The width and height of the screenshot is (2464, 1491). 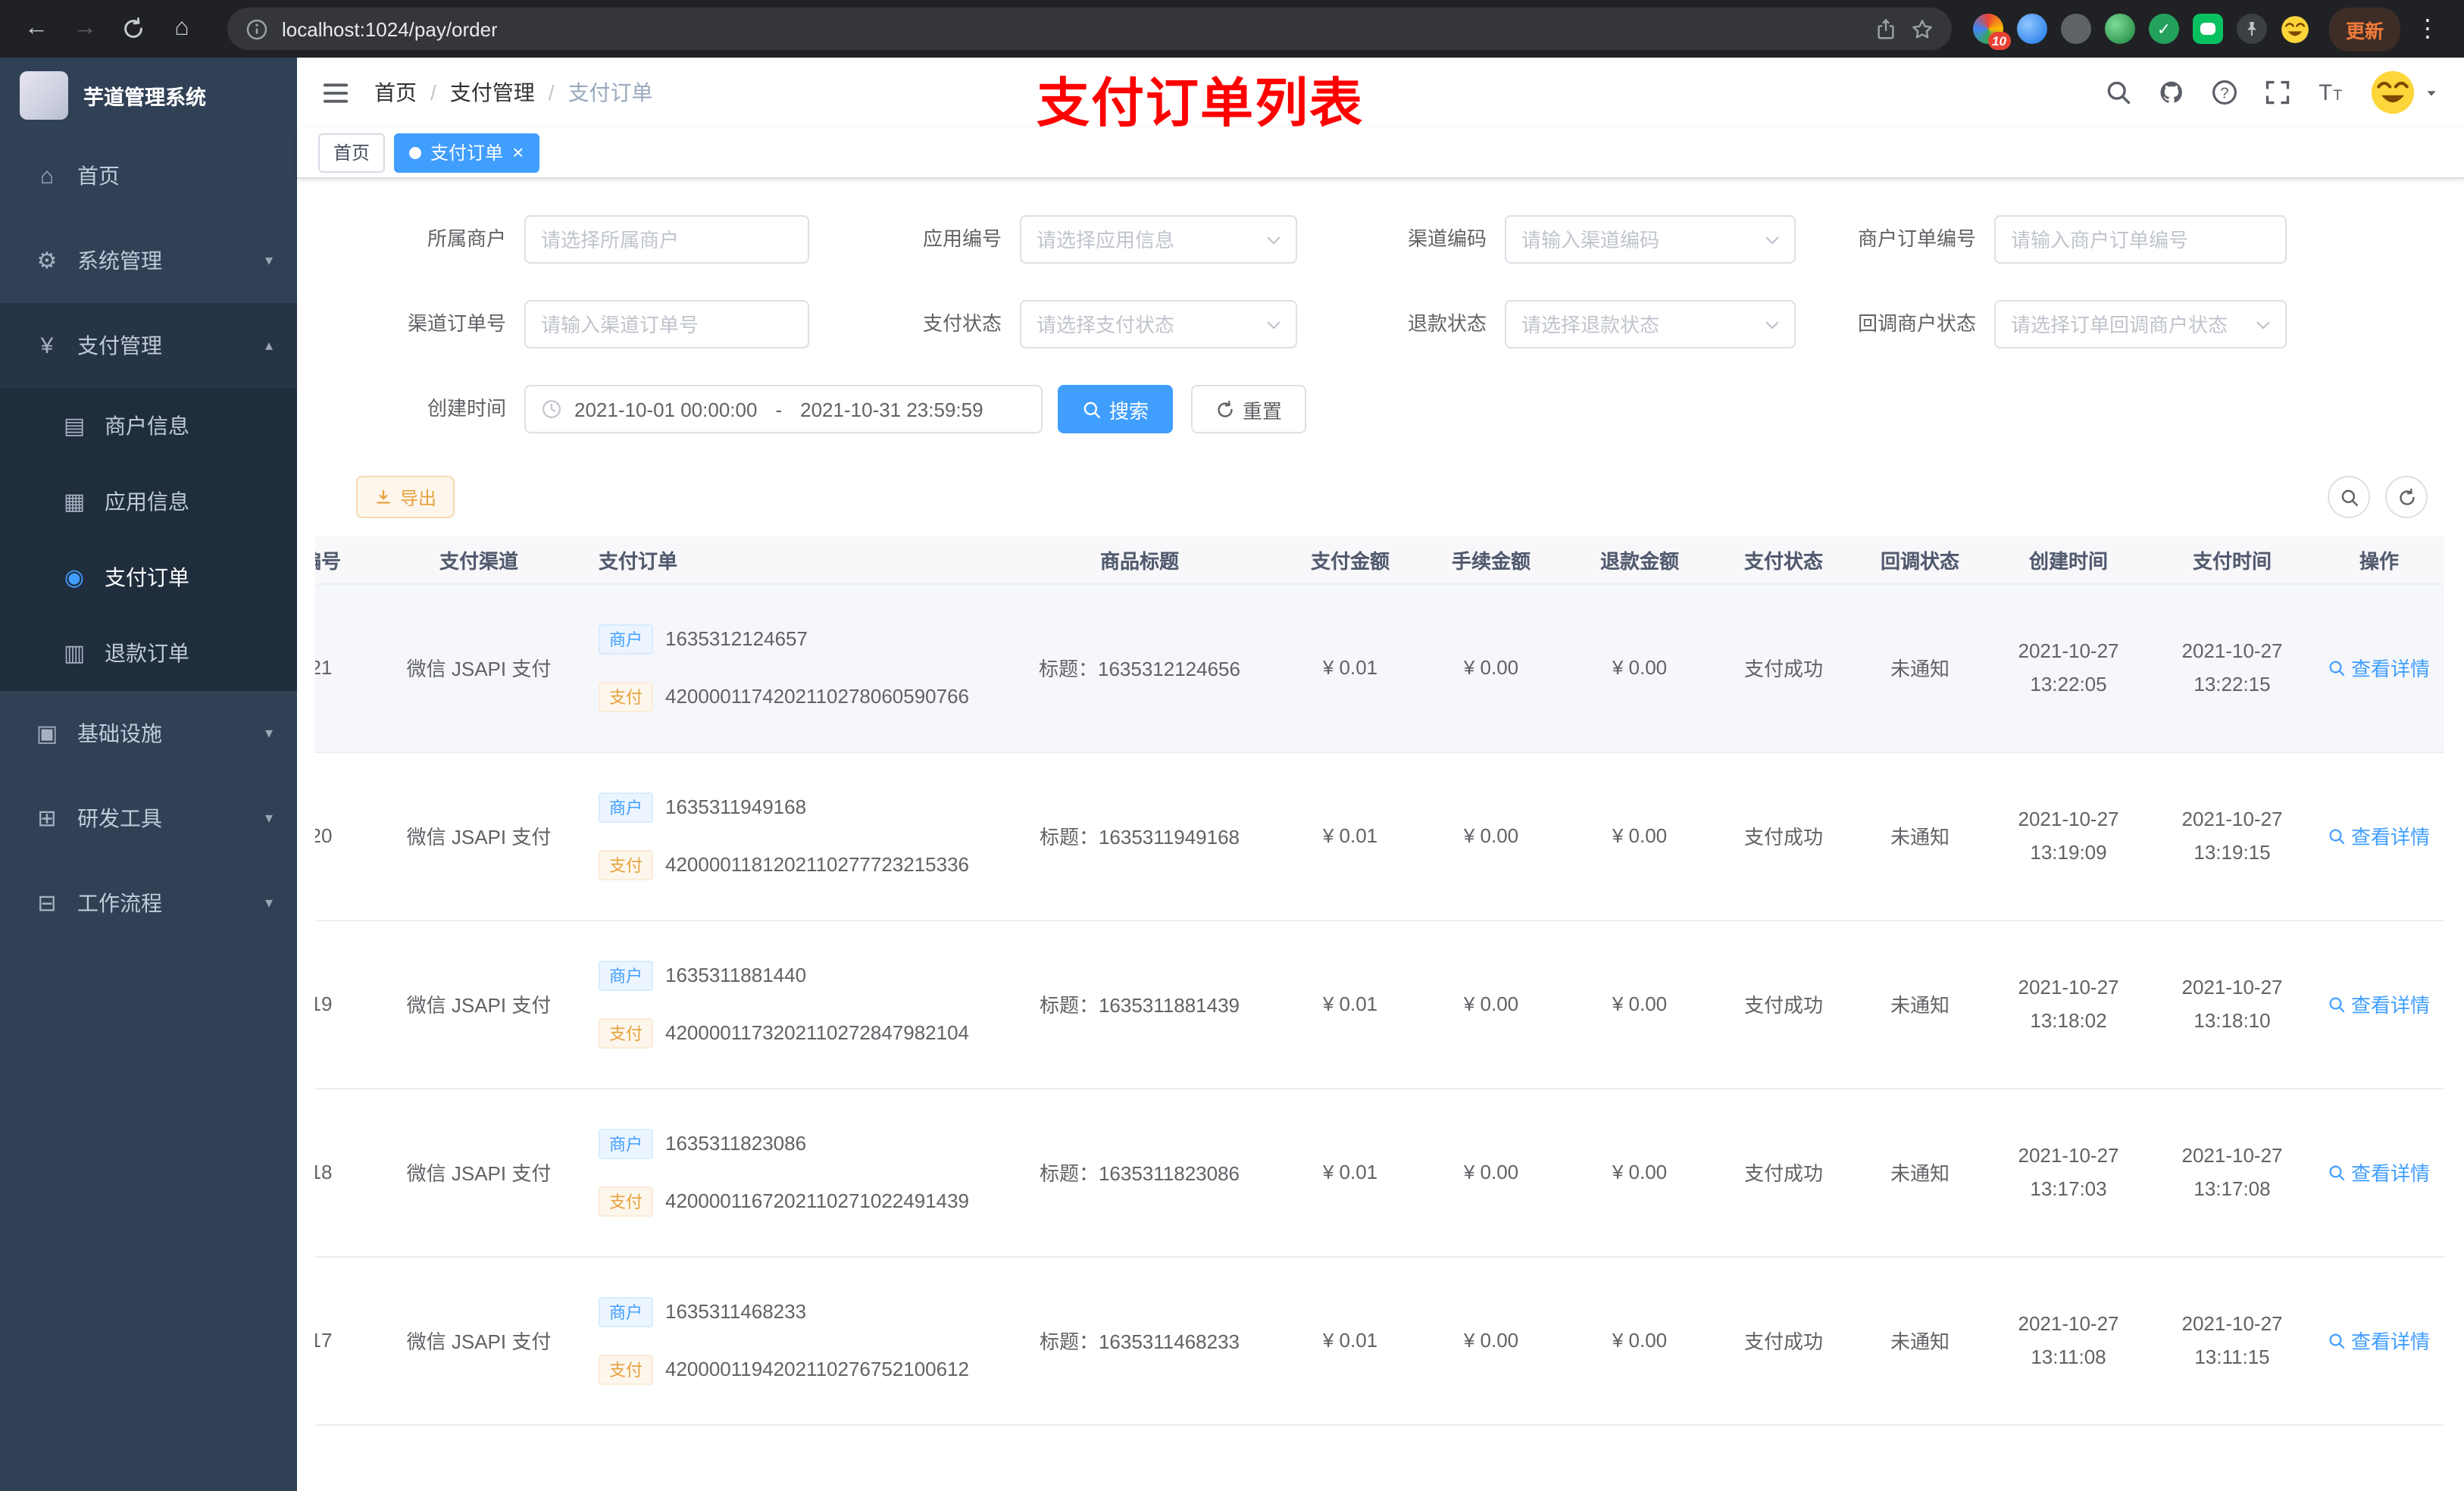 I want to click on merchant-field, so click(x=667, y=239).